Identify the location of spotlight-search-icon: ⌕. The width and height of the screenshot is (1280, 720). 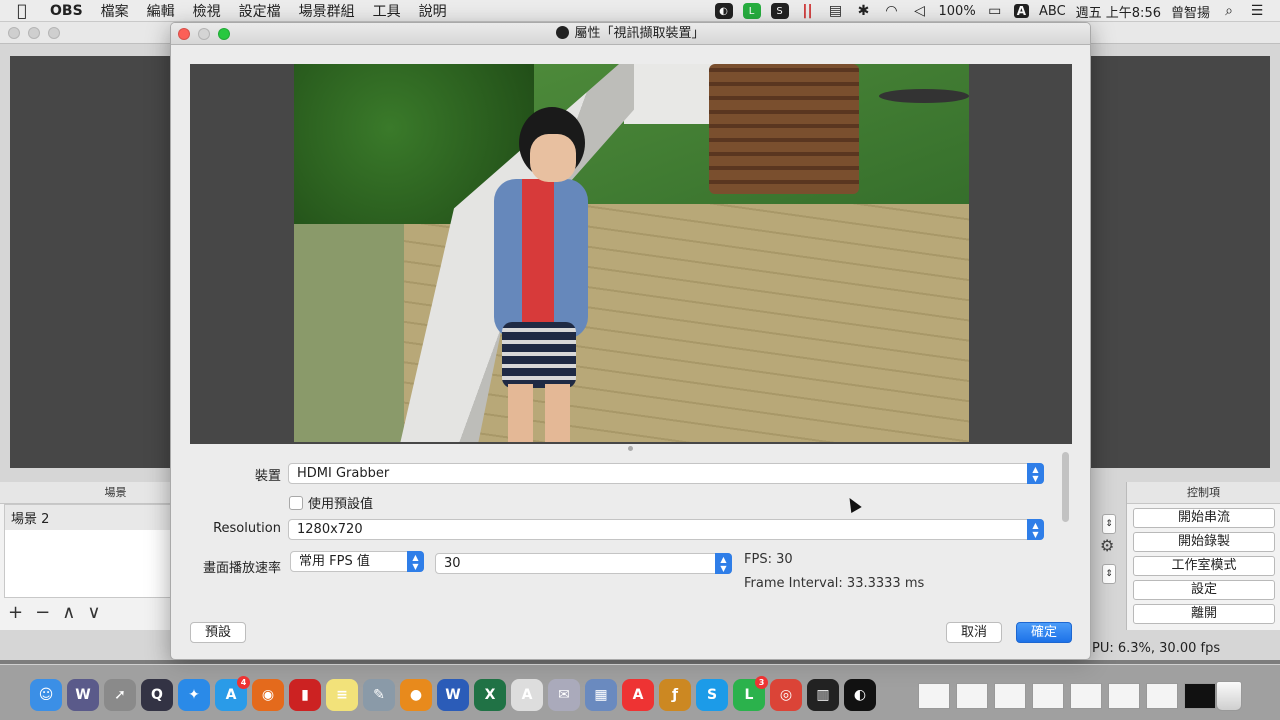
(1229, 11).